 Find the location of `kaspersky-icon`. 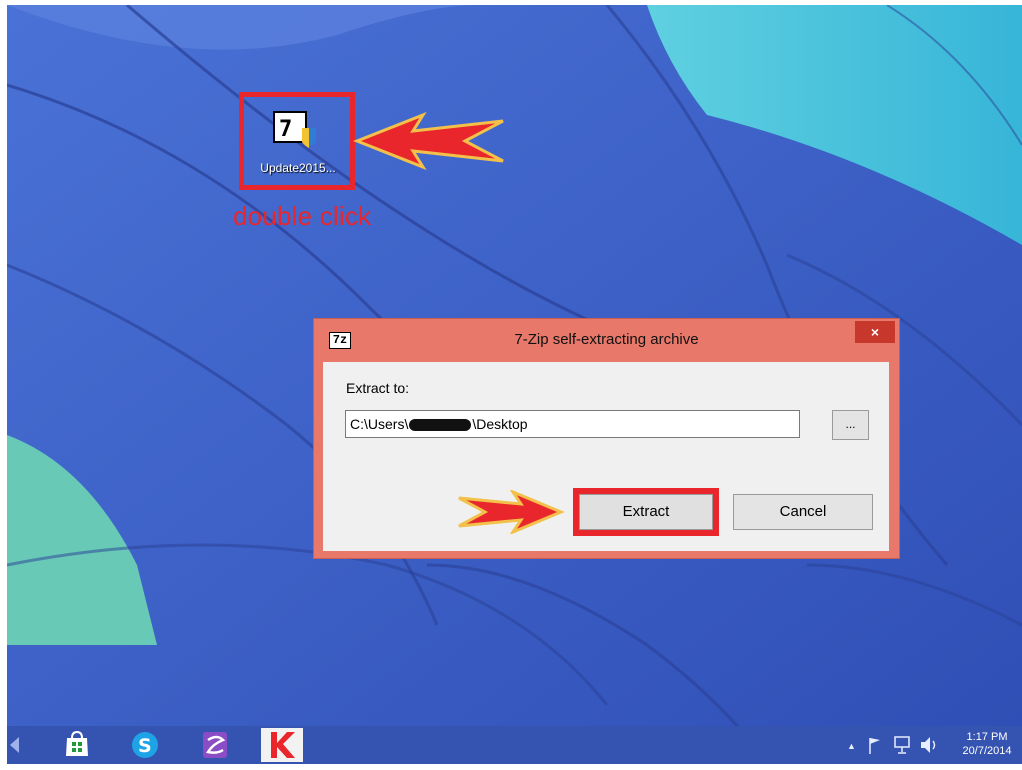

kaspersky-icon is located at coordinates (282, 745).